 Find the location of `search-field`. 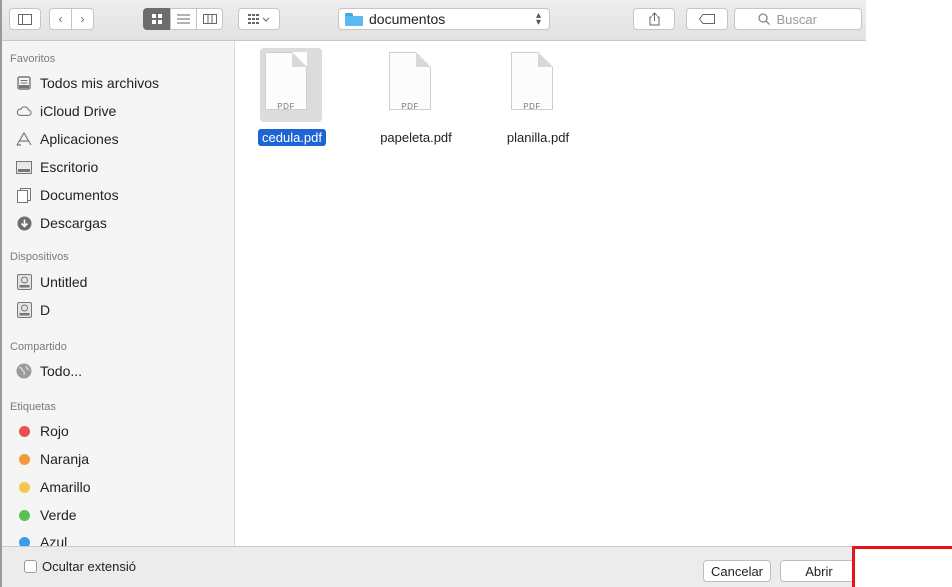

search-field is located at coordinates (798, 19).